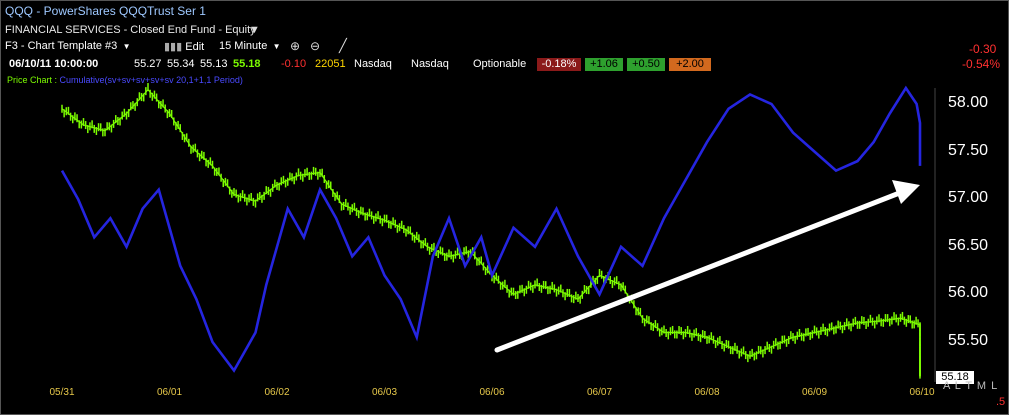 This screenshot has width=1009, height=415. I want to click on x-tick-label: 06/02, so click(277, 392).